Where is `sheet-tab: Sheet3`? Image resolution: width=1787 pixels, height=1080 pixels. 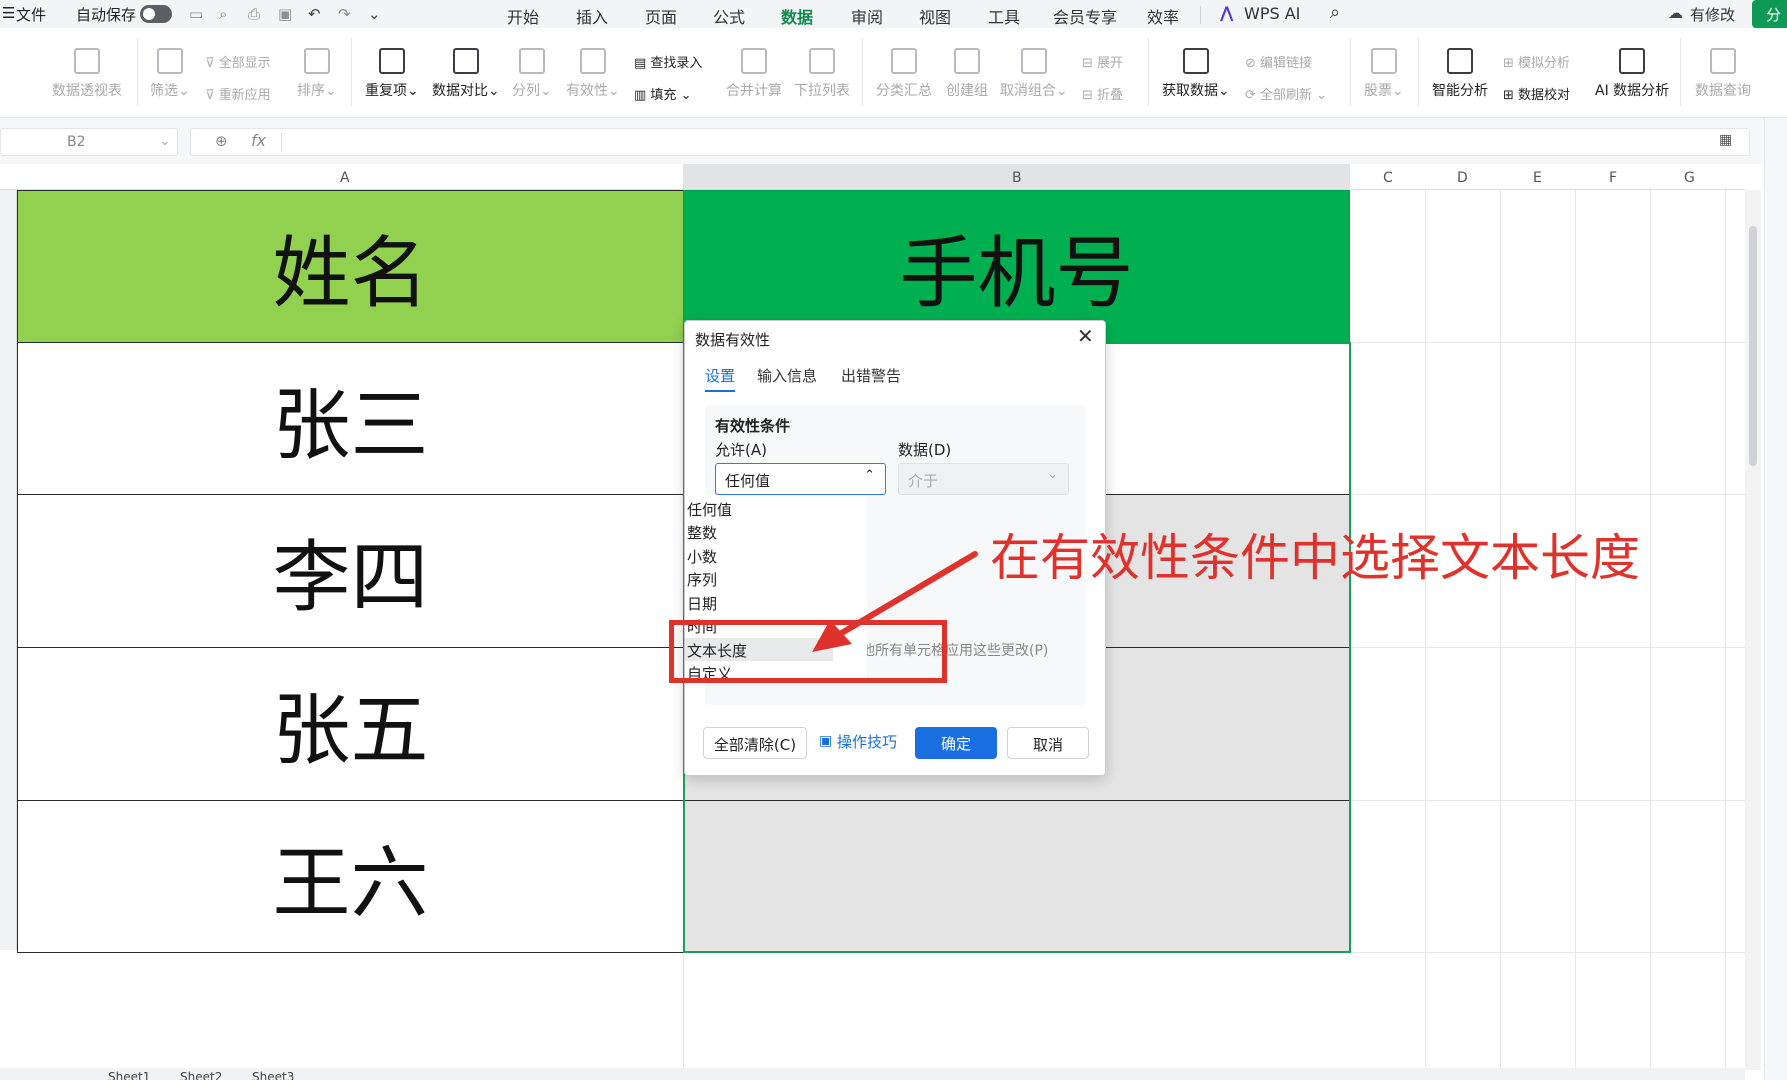 sheet-tab: Sheet3 is located at coordinates (273, 1075).